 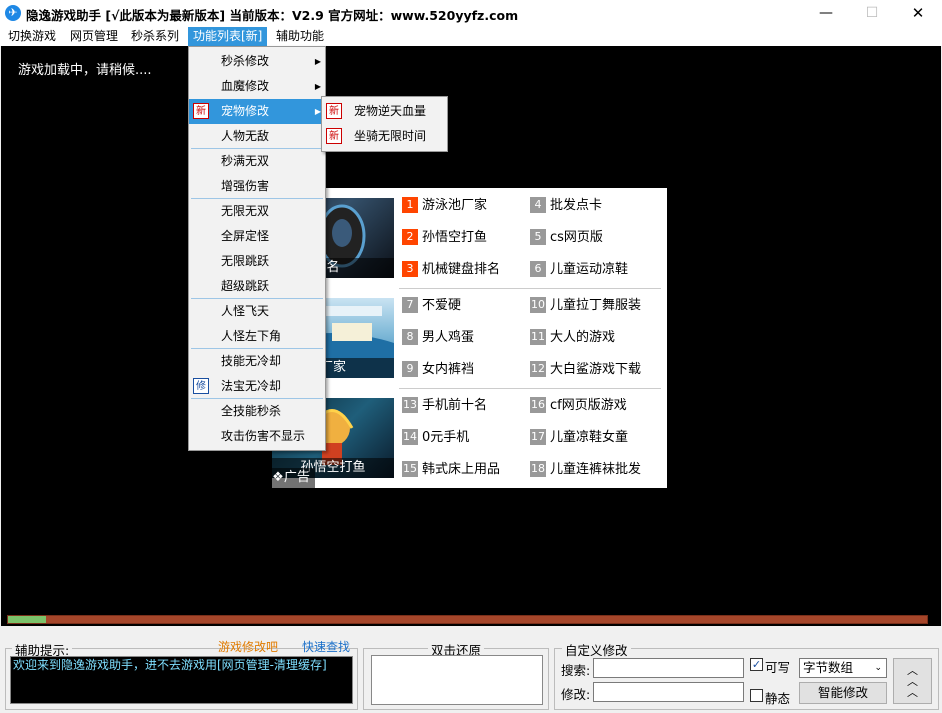 What do you see at coordinates (257, 111) in the screenshot?
I see `dropdown-item: 新宠物修改 ▶` at bounding box center [257, 111].